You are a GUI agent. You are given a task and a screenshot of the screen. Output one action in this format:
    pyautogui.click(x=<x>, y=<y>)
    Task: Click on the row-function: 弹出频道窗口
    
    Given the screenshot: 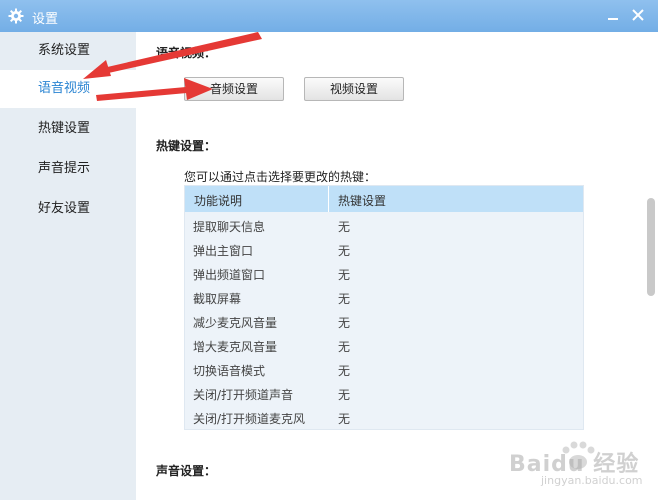 What is the action you would take?
    pyautogui.click(x=229, y=275)
    